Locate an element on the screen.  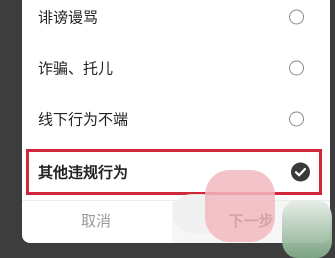
option-label: 诽谤谩骂 is located at coordinates (68, 17).